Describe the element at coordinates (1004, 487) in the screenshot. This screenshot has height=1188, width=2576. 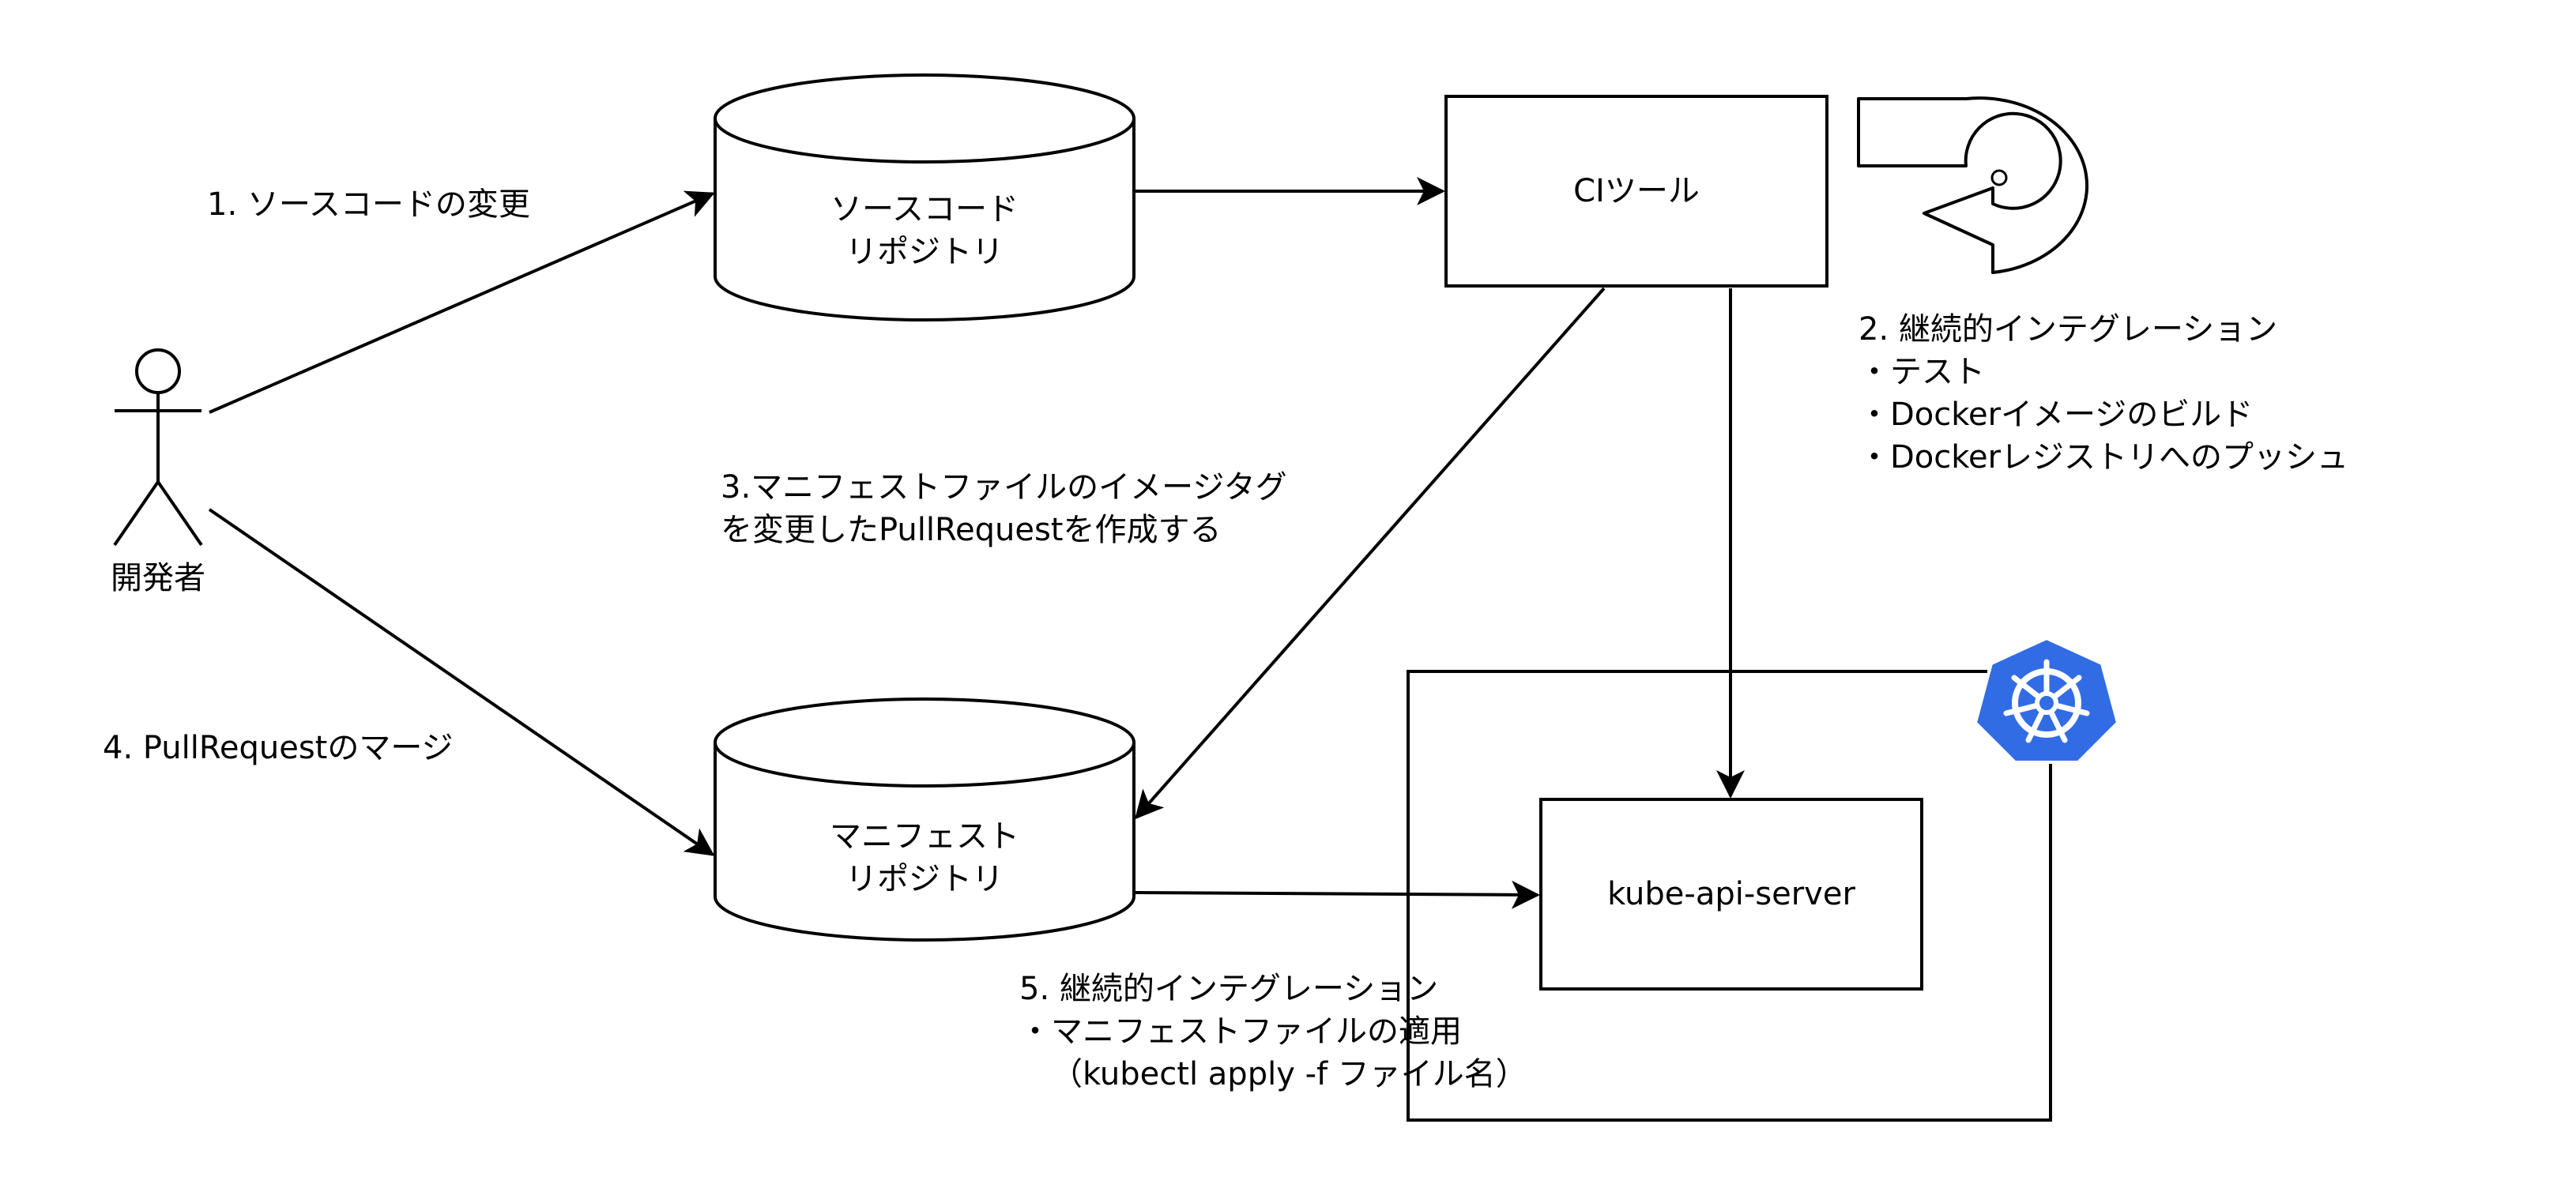
I see `step3-line1: 3.マニフェストファイルのイメージタグ` at that location.